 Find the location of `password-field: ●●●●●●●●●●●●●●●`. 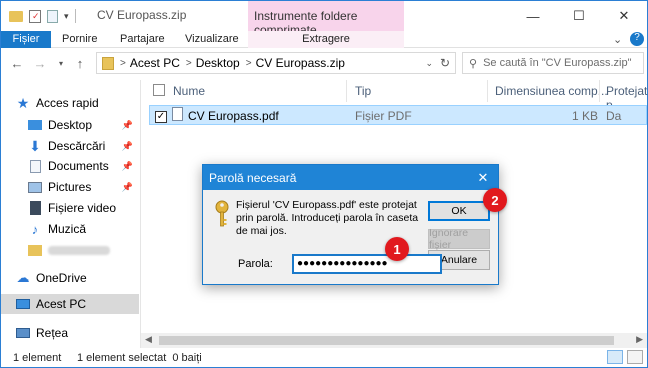

password-field: ●●●●●●●●●●●●●●● is located at coordinates (367, 264).